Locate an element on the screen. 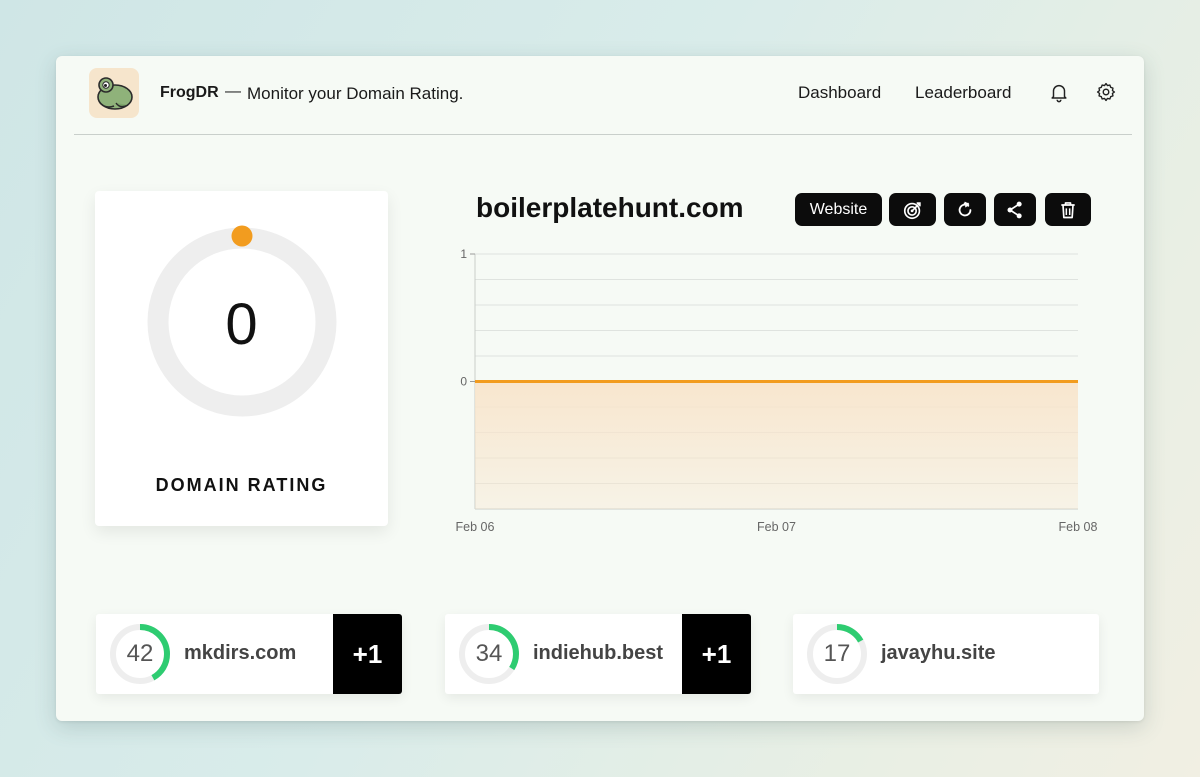 Image resolution: width=1200 pixels, height=777 pixels. frog-icon is located at coordinates (115, 93).